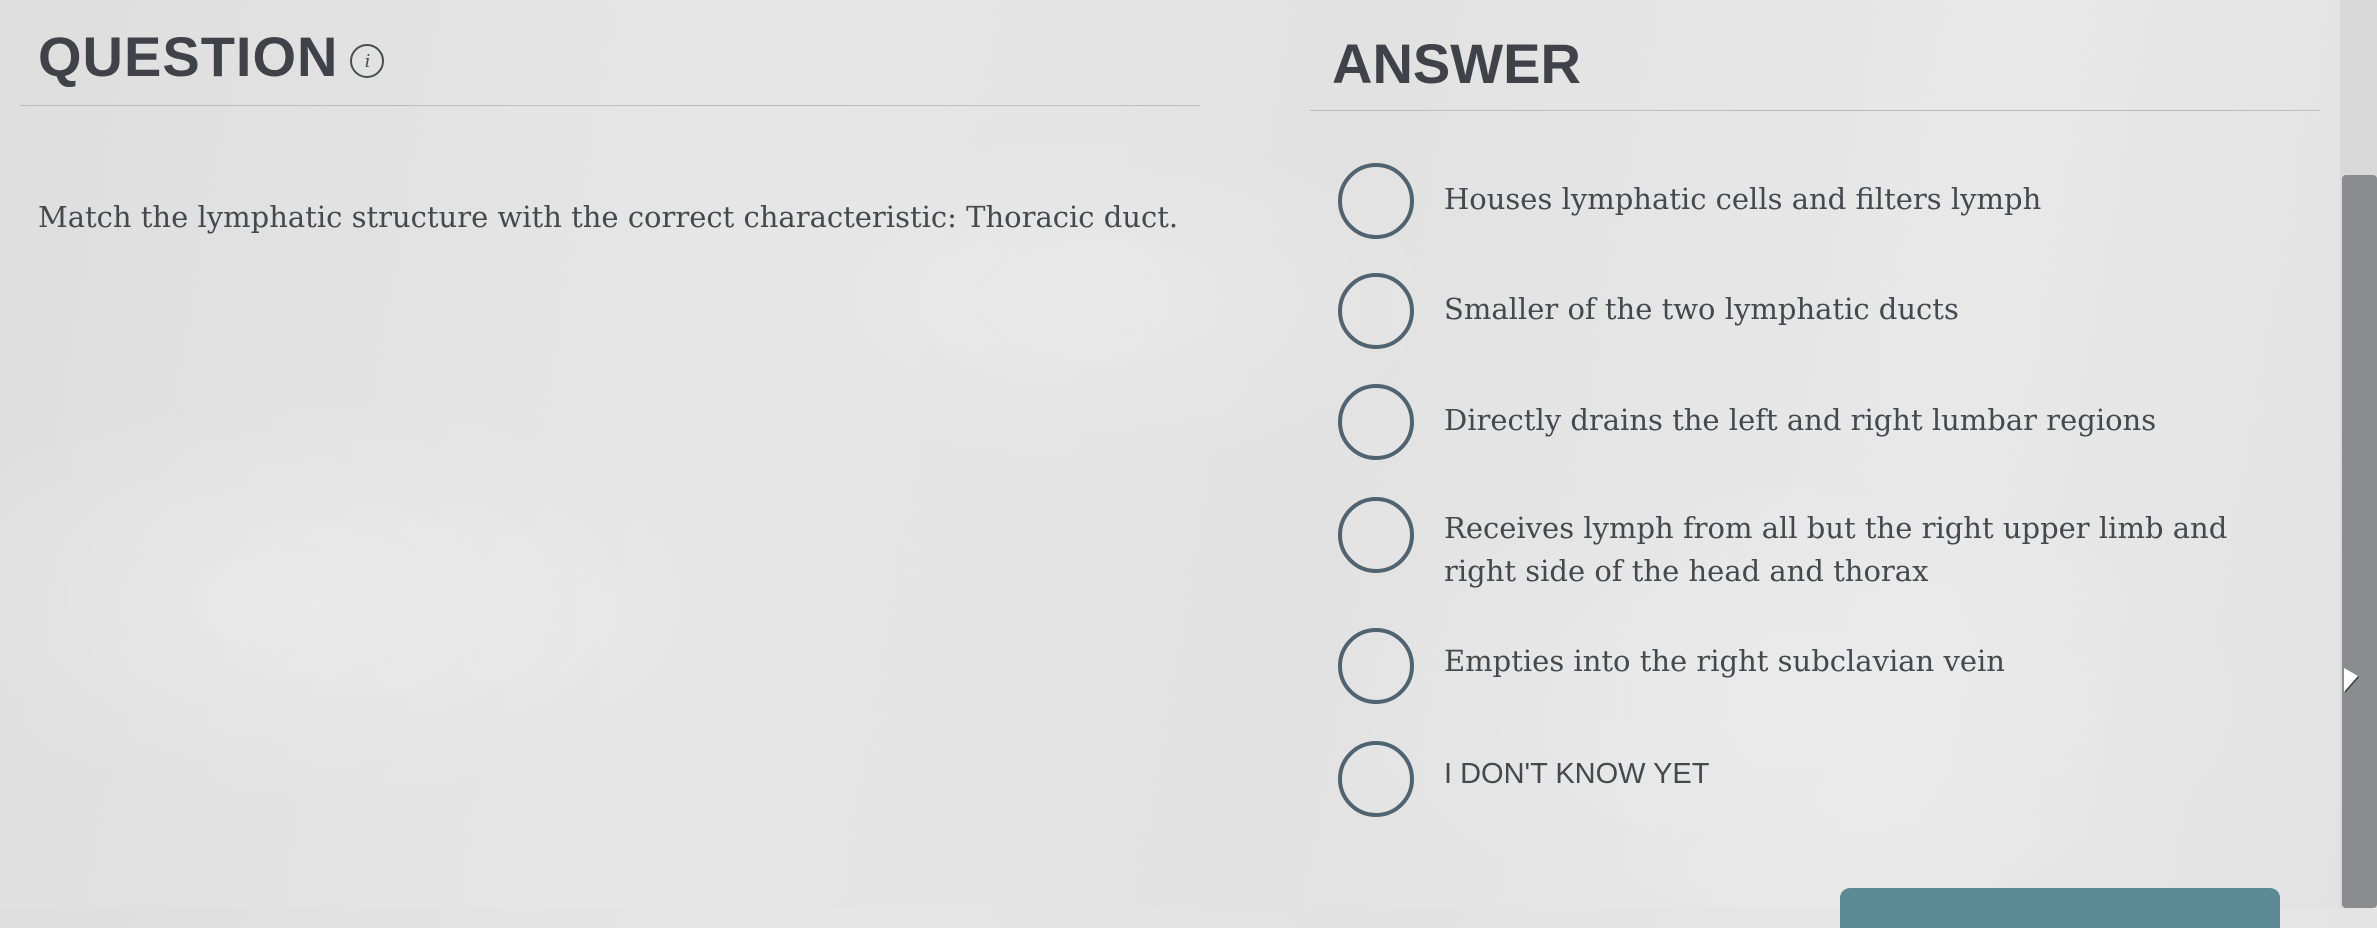 This screenshot has width=2377, height=928. What do you see at coordinates (2351, 680) in the screenshot?
I see `mouse-pointer-icon` at bounding box center [2351, 680].